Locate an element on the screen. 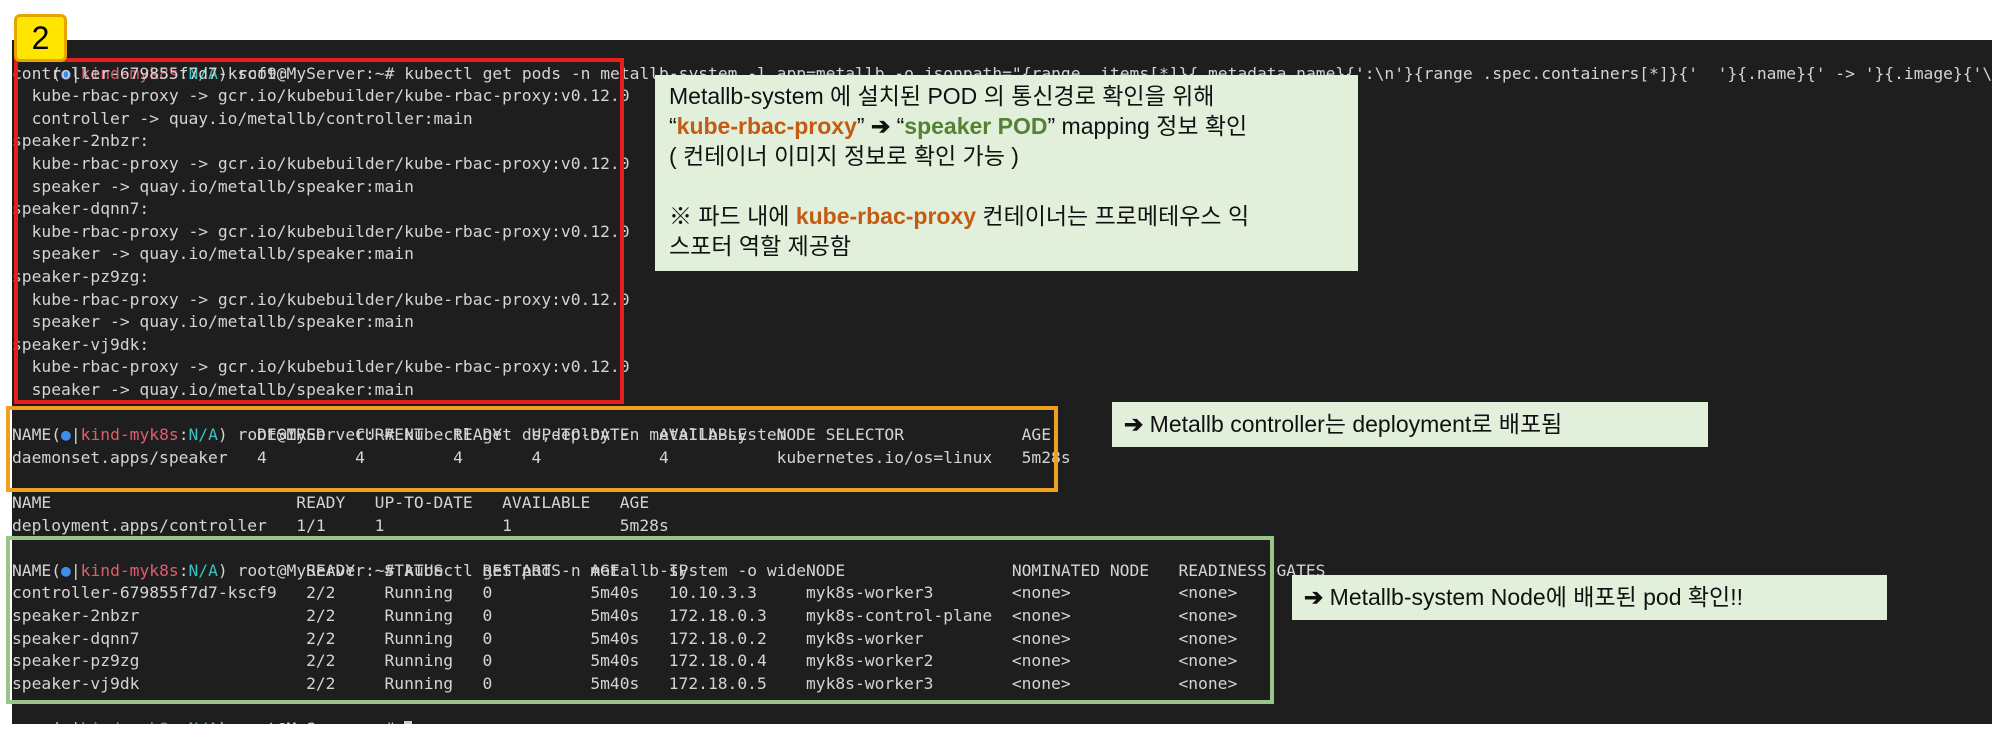  note-text: Metallb-system Node에 배포된 pod 확인!! is located at coordinates (1533, 597).